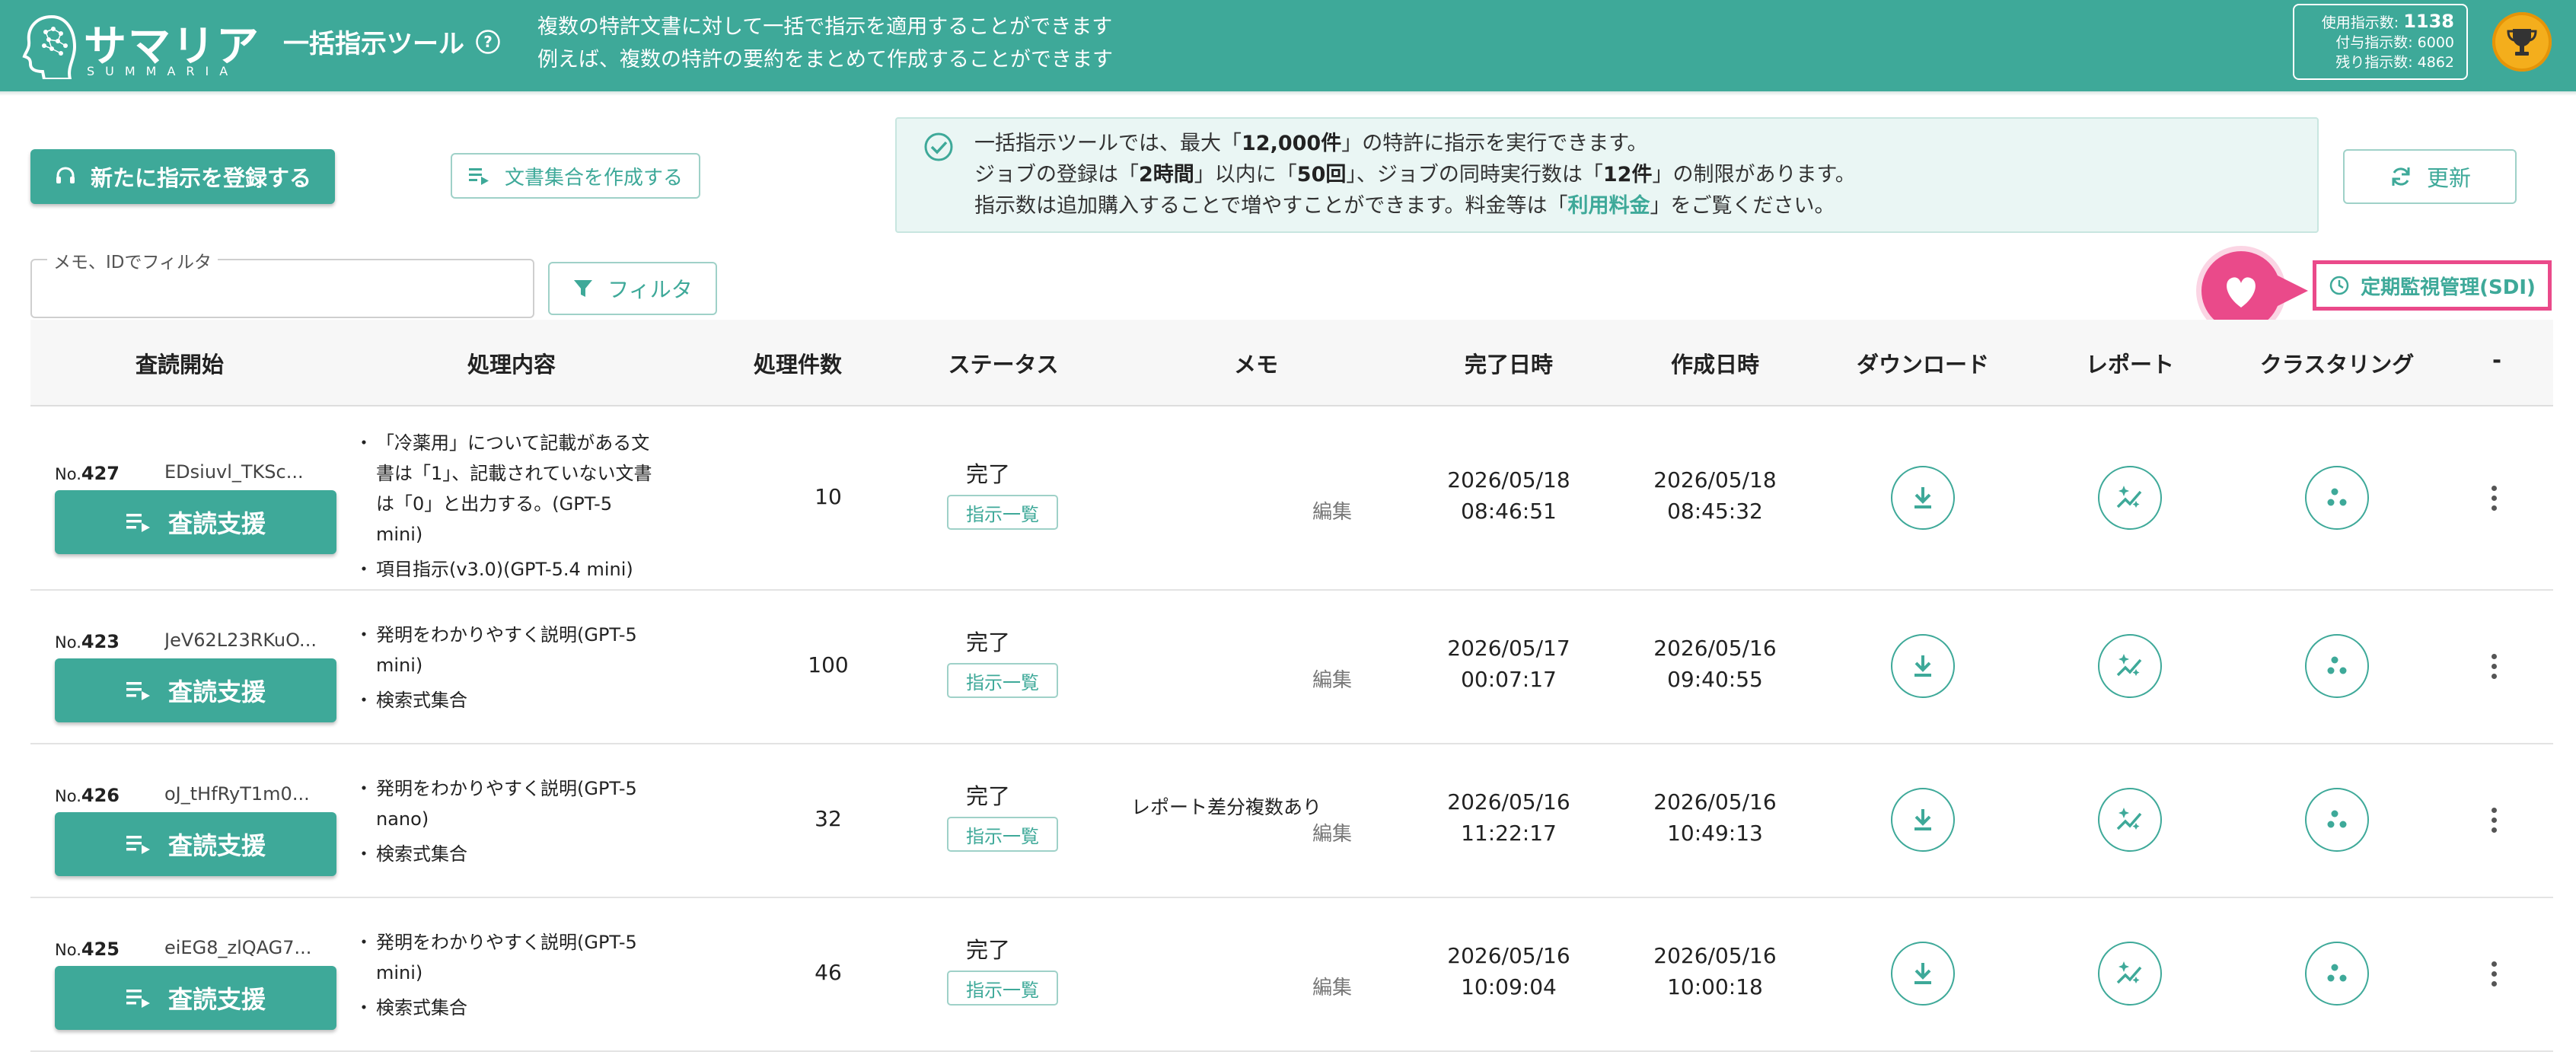 This screenshot has width=2576, height=1055. What do you see at coordinates (1004, 365) in the screenshot?
I see `column-header-status: ステータス` at bounding box center [1004, 365].